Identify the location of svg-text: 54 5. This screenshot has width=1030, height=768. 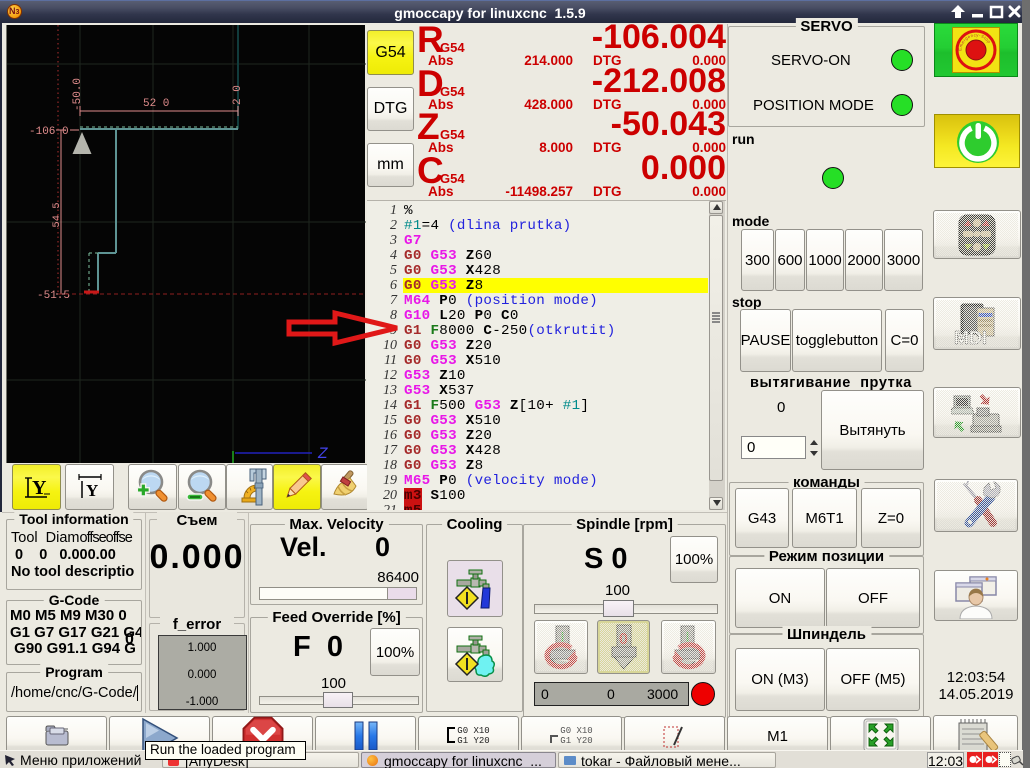
(57, 214).